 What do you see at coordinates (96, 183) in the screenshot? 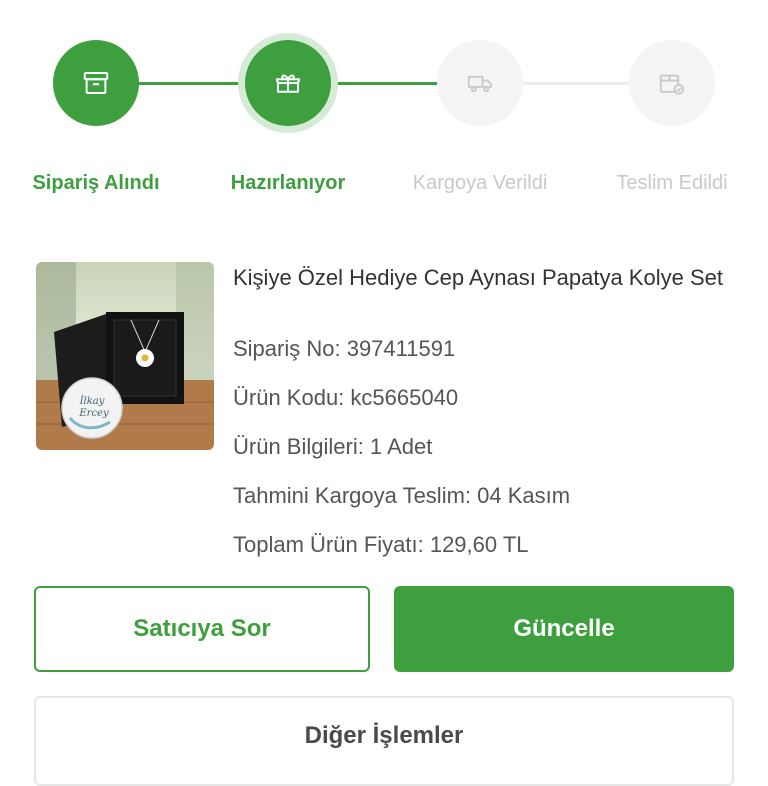
I see `step-label-order-received: Sipariş Alındı` at bounding box center [96, 183].